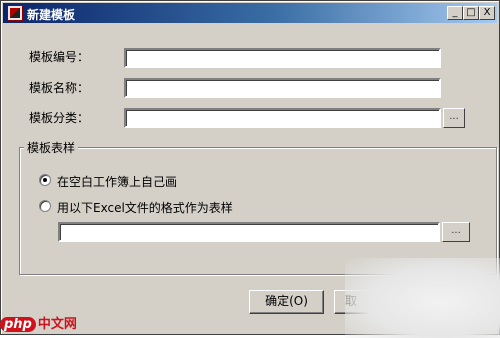 The height and width of the screenshot is (338, 500). I want to click on ok-button: 确定(O), so click(286, 302).